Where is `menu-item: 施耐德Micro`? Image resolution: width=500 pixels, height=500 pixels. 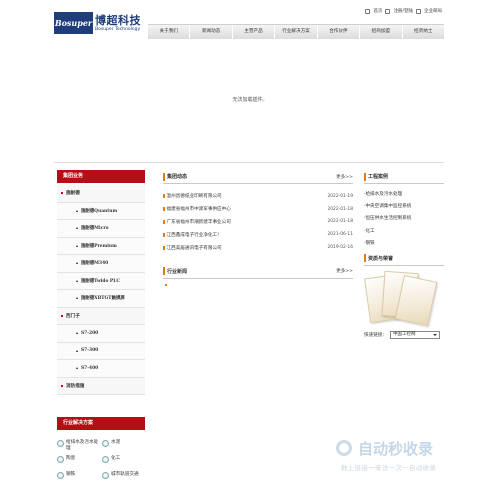 menu-item: 施耐德Micro is located at coordinates (101, 229).